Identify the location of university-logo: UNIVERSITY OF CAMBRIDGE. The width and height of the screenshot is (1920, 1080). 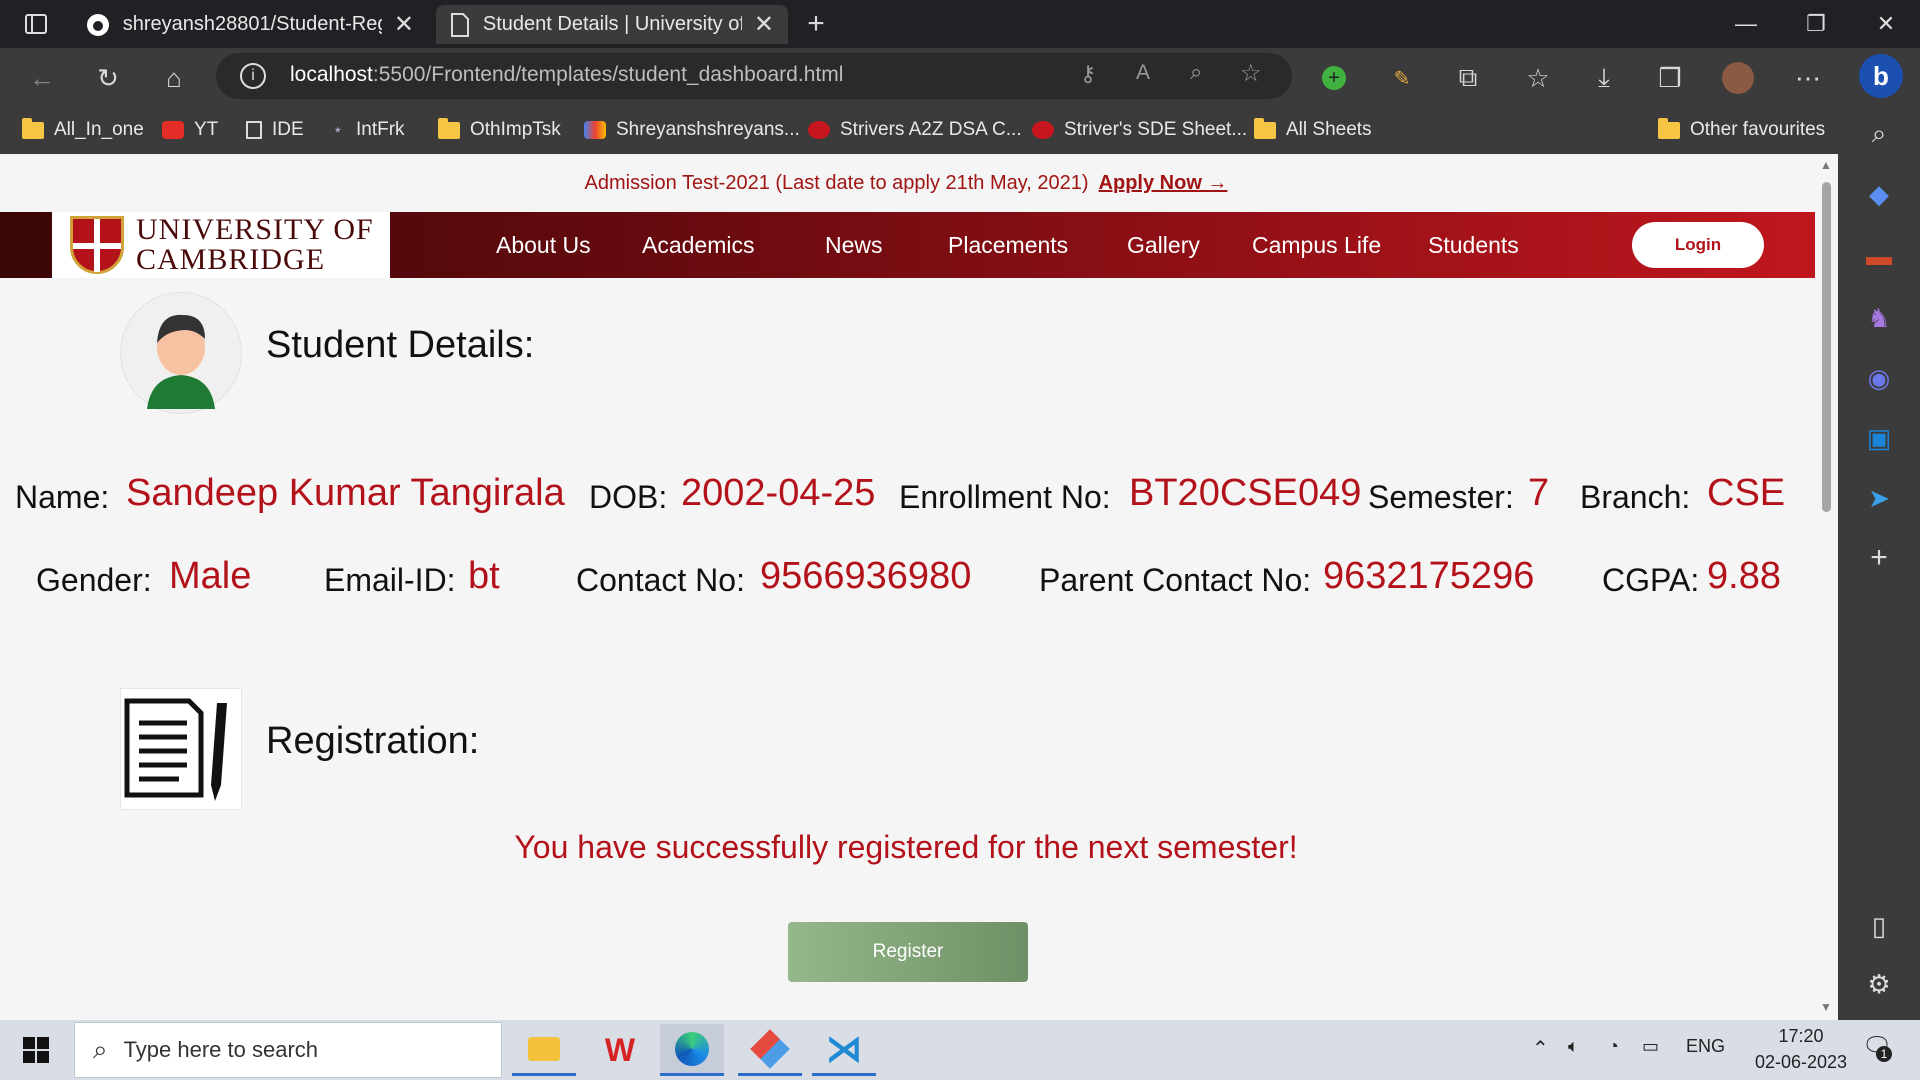
(221, 245).